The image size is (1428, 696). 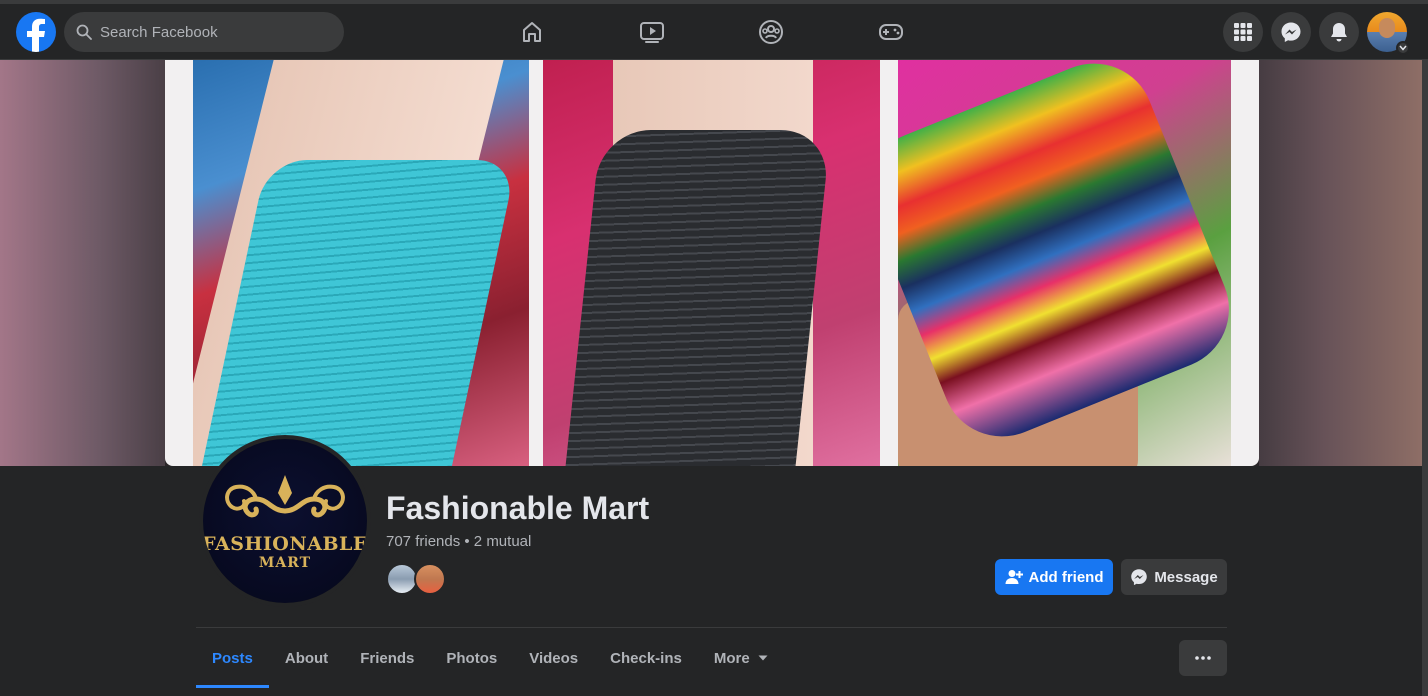 What do you see at coordinates (285, 496) in the screenshot?
I see `crown-logo-icon` at bounding box center [285, 496].